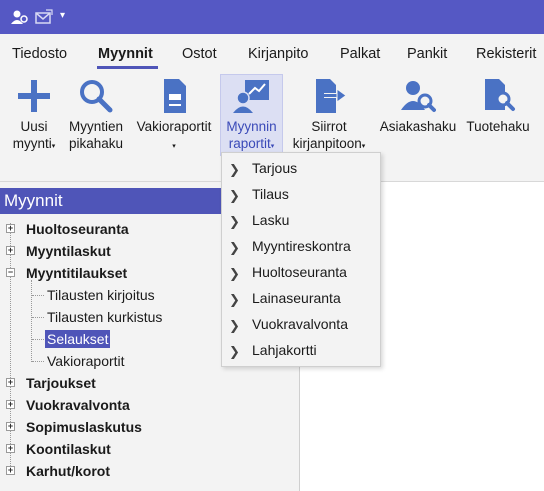  I want to click on menu-item-label: Lainaseuranta, so click(296, 298).